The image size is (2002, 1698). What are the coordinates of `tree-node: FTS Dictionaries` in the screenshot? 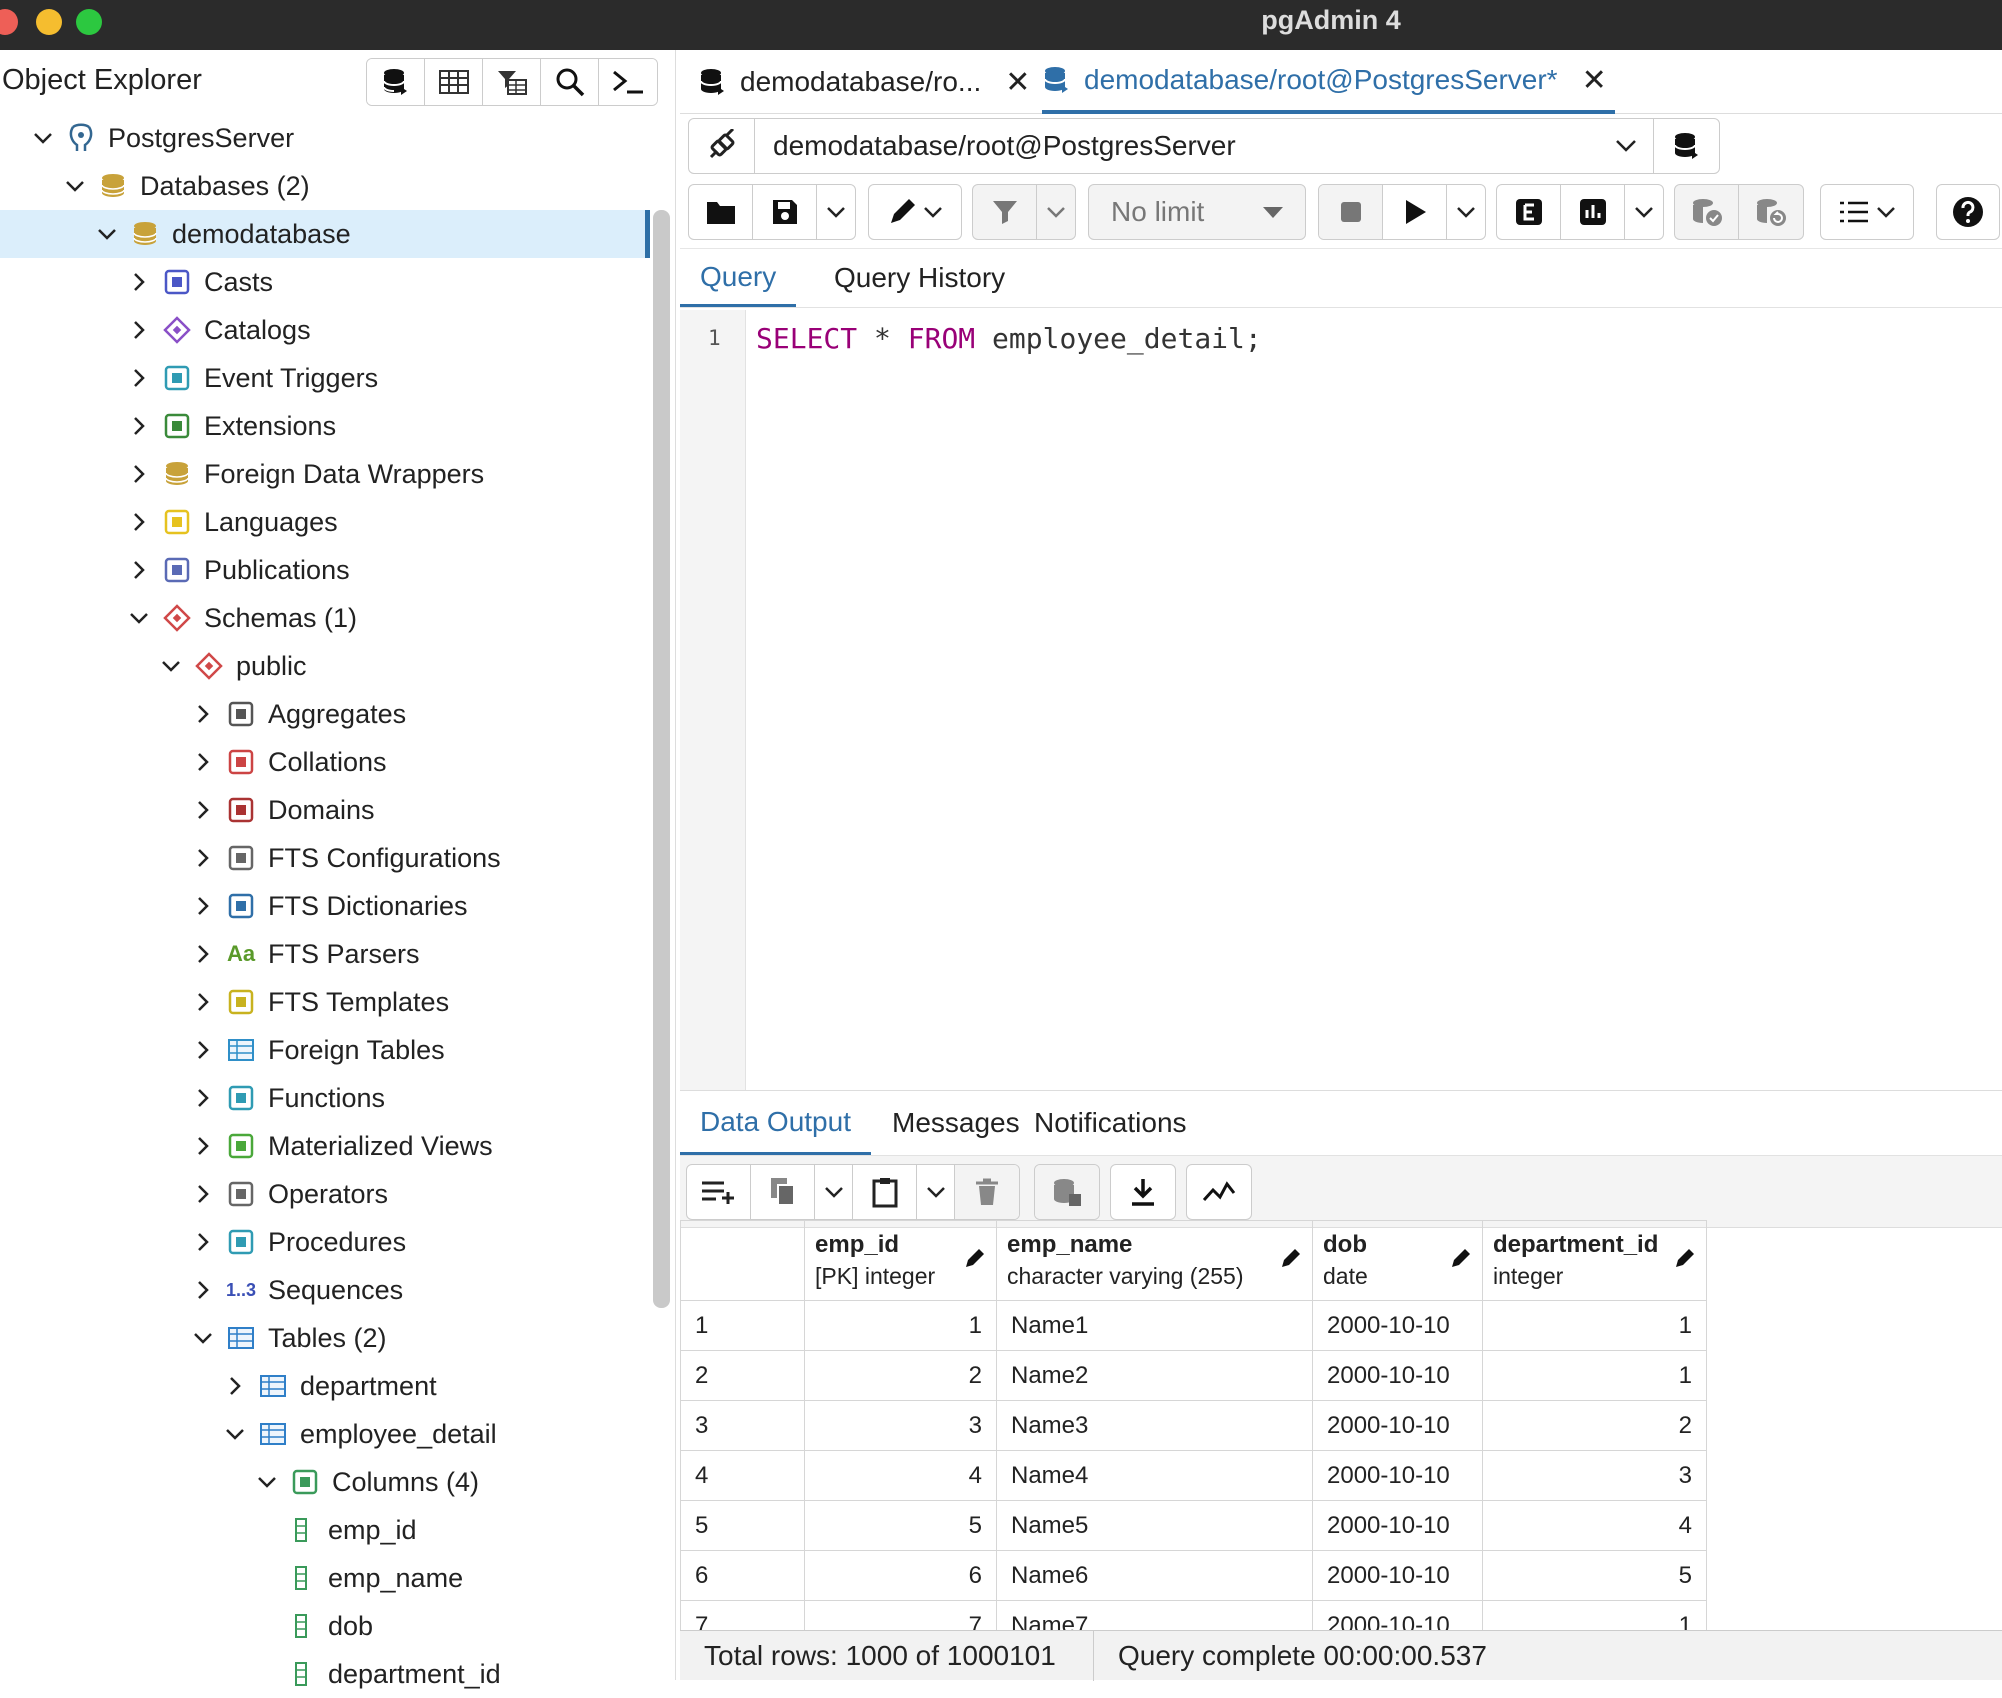 It's located at (328, 906).